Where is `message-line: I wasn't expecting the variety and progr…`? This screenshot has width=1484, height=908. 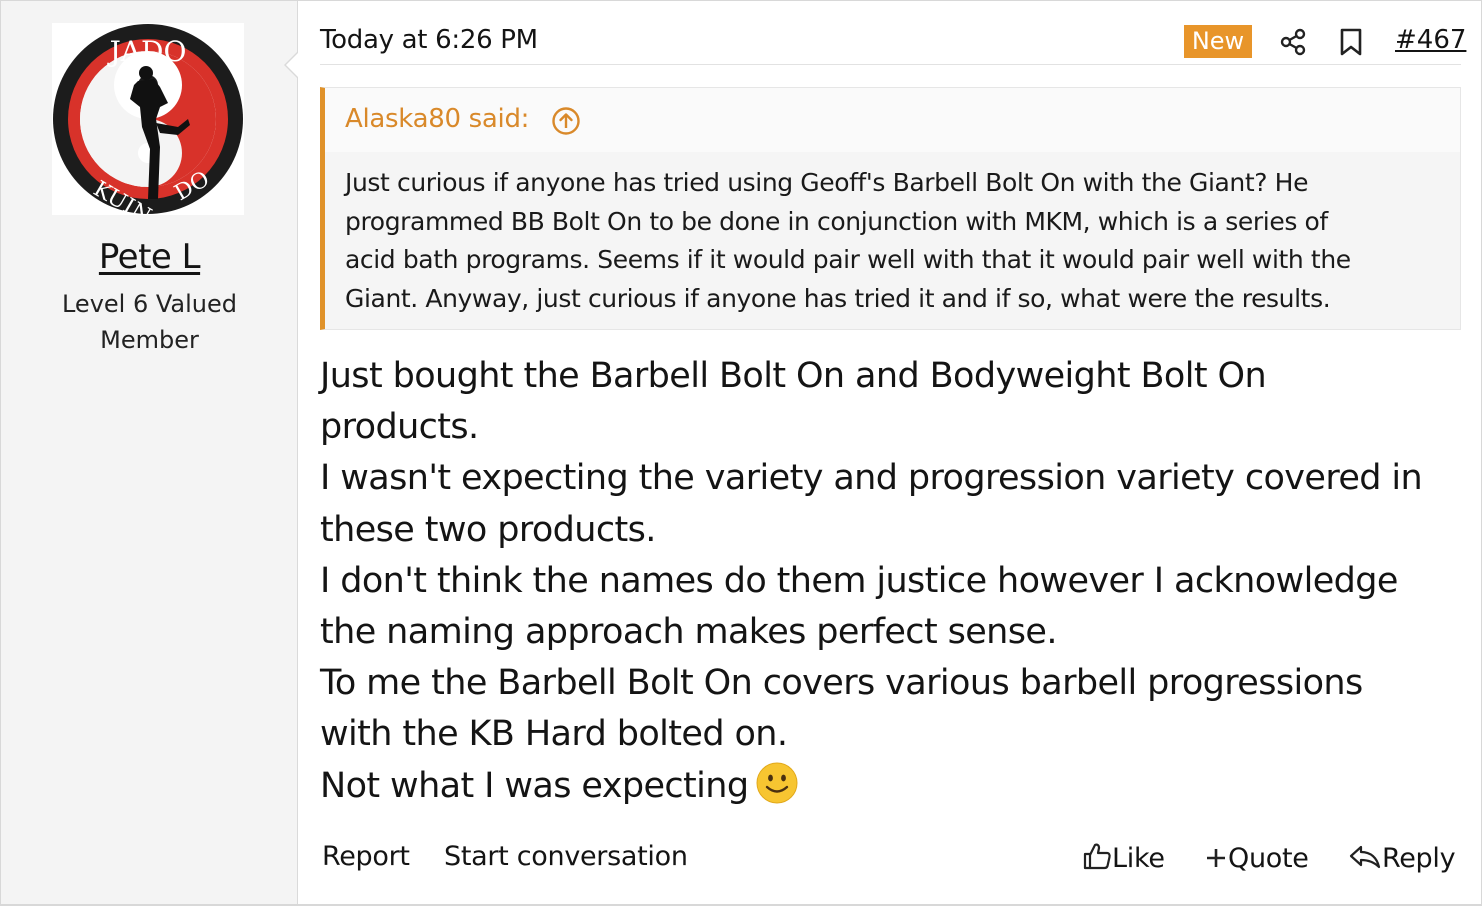 message-line: I wasn't expecting the variety and progr… is located at coordinates (871, 478).